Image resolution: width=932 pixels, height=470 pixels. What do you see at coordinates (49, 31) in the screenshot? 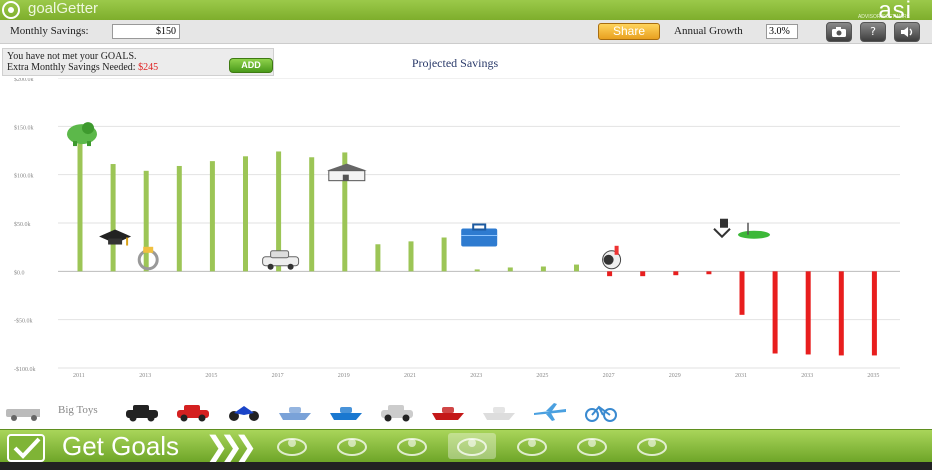
I see `monthly-savings-label: Monthly Savings:` at bounding box center [49, 31].